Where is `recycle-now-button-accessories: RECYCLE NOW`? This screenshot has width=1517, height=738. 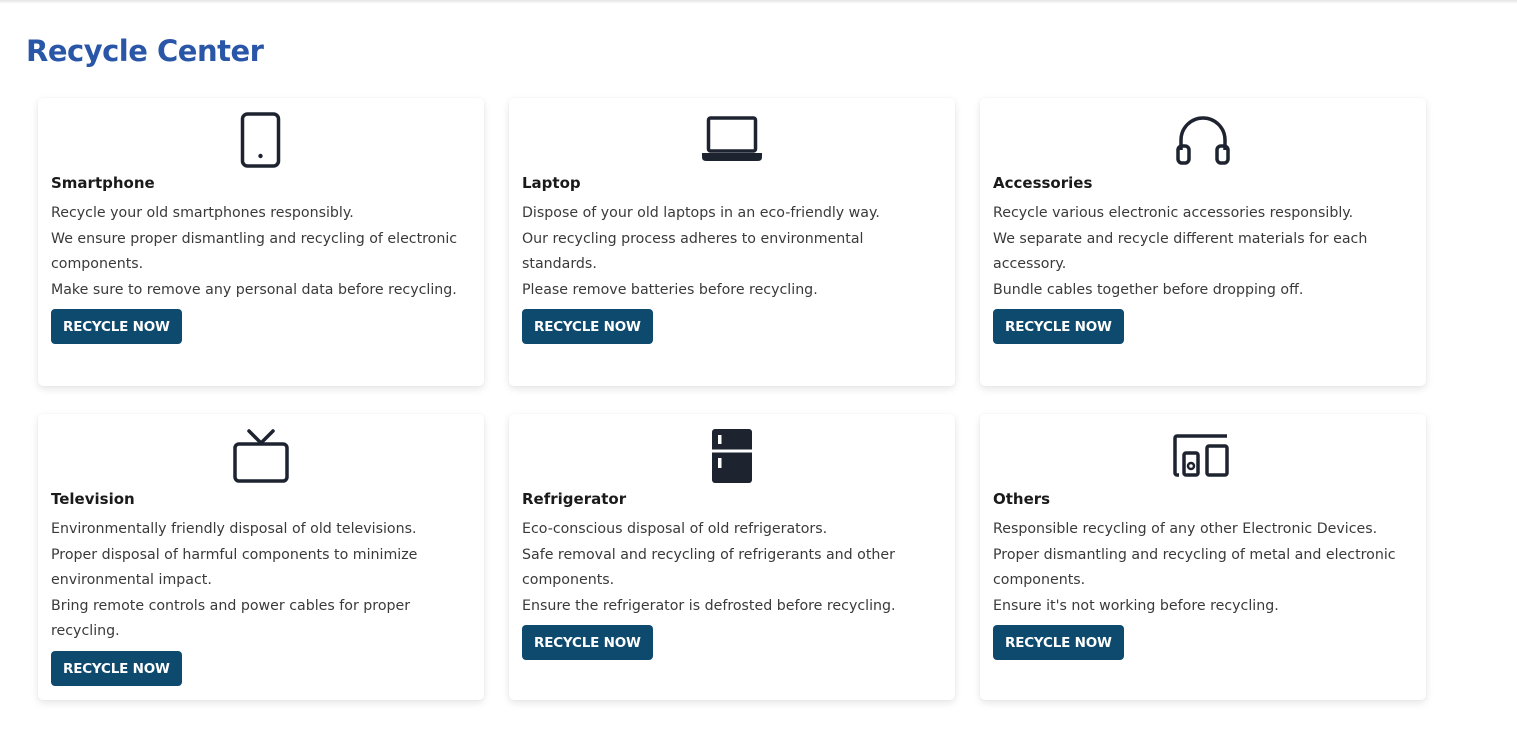 recycle-now-button-accessories: RECYCLE NOW is located at coordinates (1058, 326).